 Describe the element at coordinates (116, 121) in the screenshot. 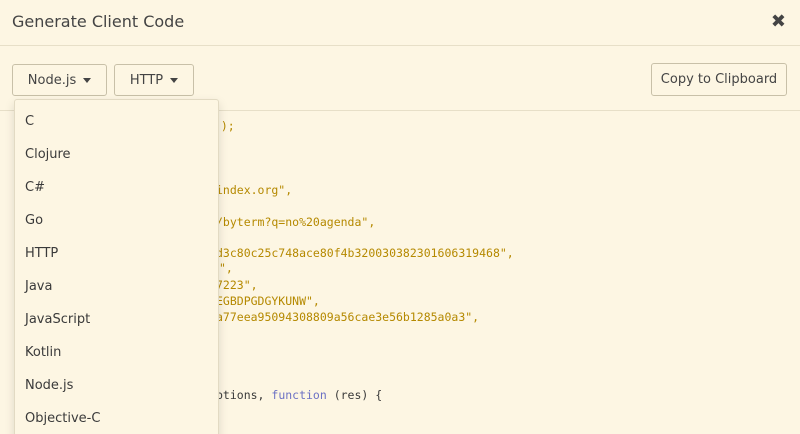

I see `language-option: C` at that location.